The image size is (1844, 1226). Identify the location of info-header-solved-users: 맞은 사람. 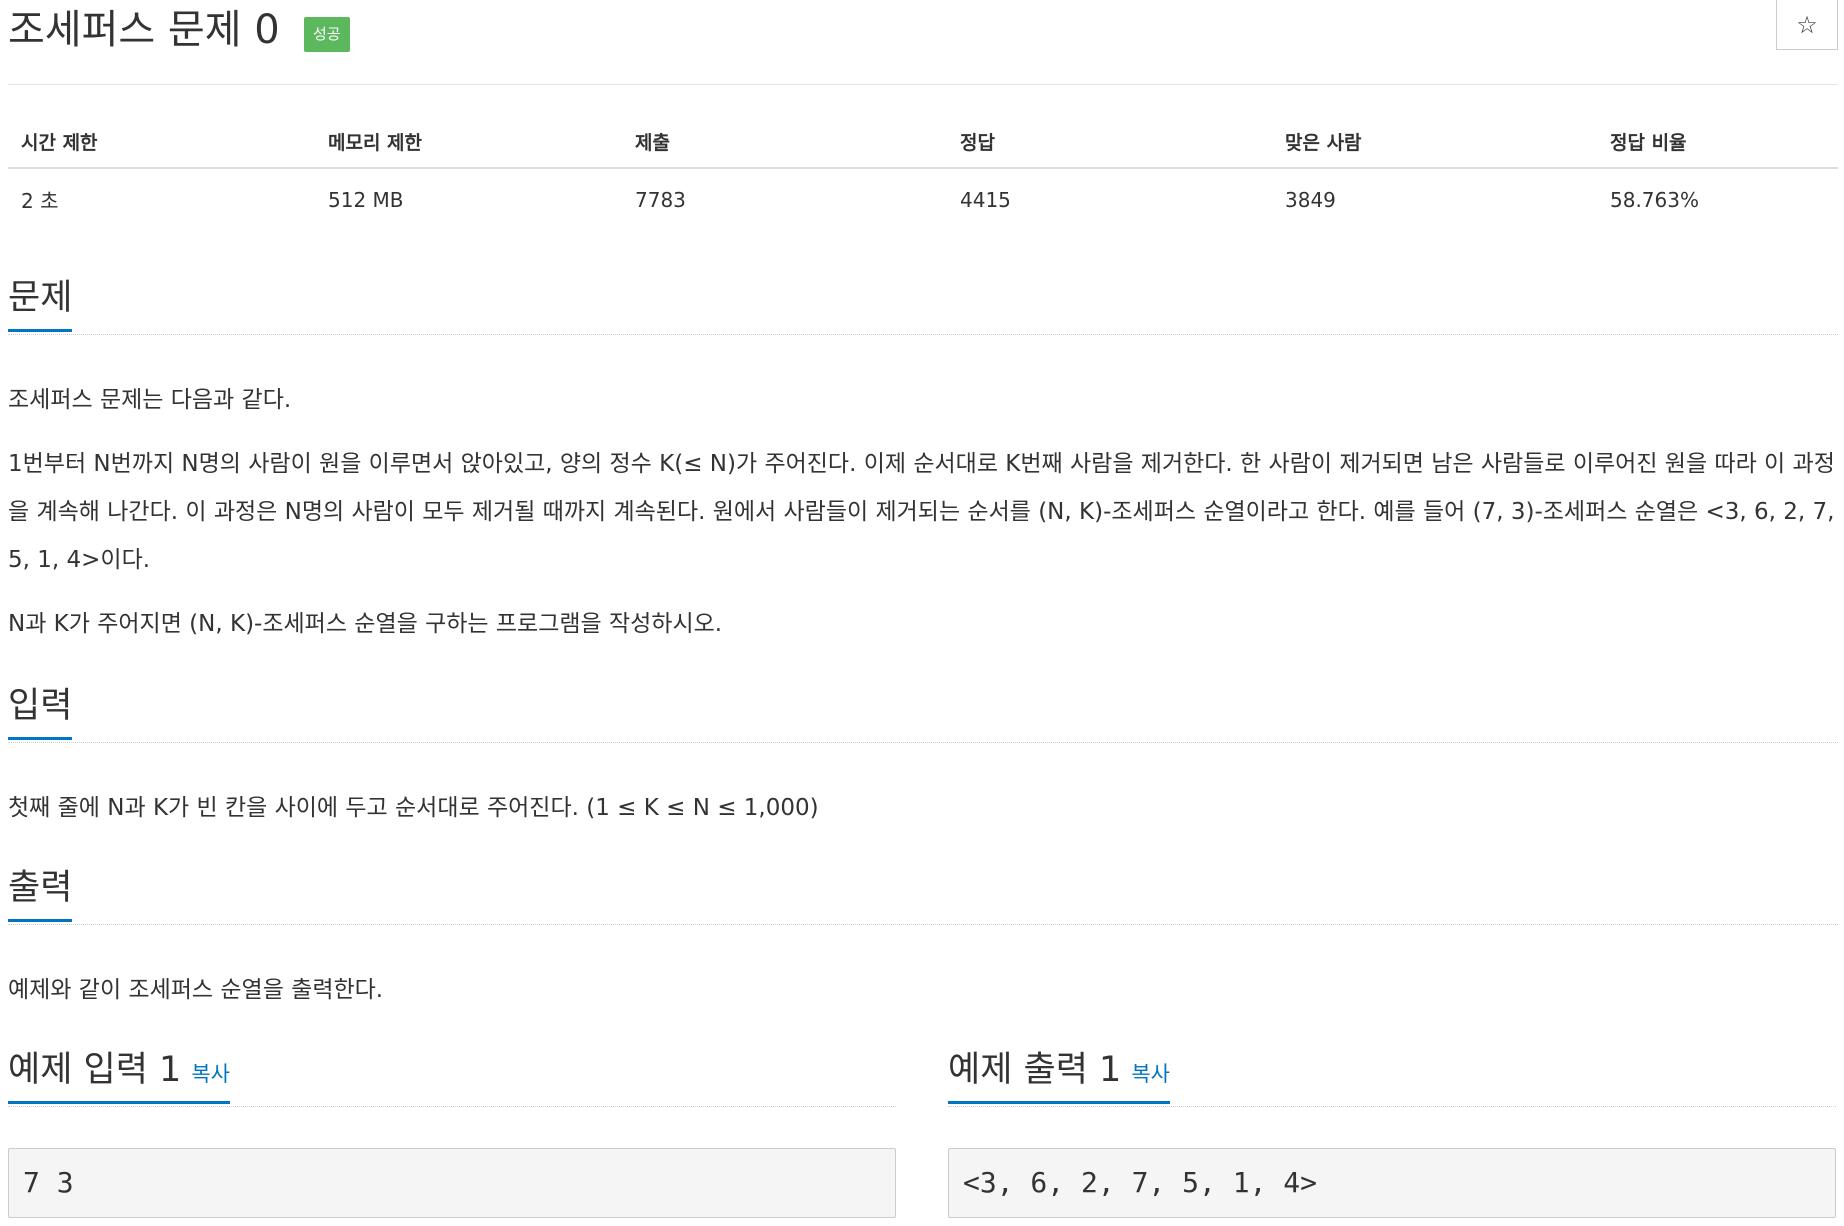
(1434, 145).